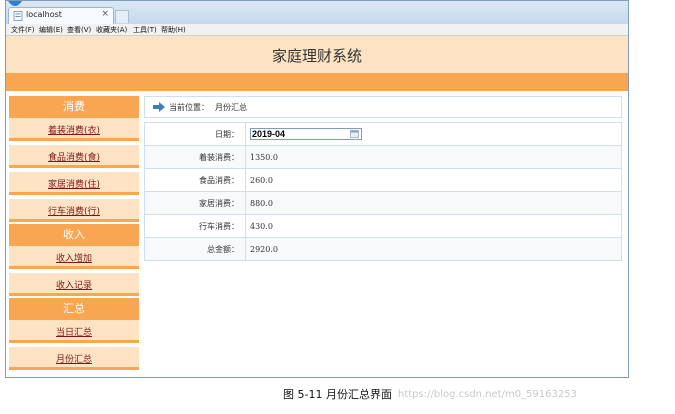 The height and width of the screenshot is (414, 675). Describe the element at coordinates (79, 30) in the screenshot. I see `menu-view: 查看(V)` at that location.